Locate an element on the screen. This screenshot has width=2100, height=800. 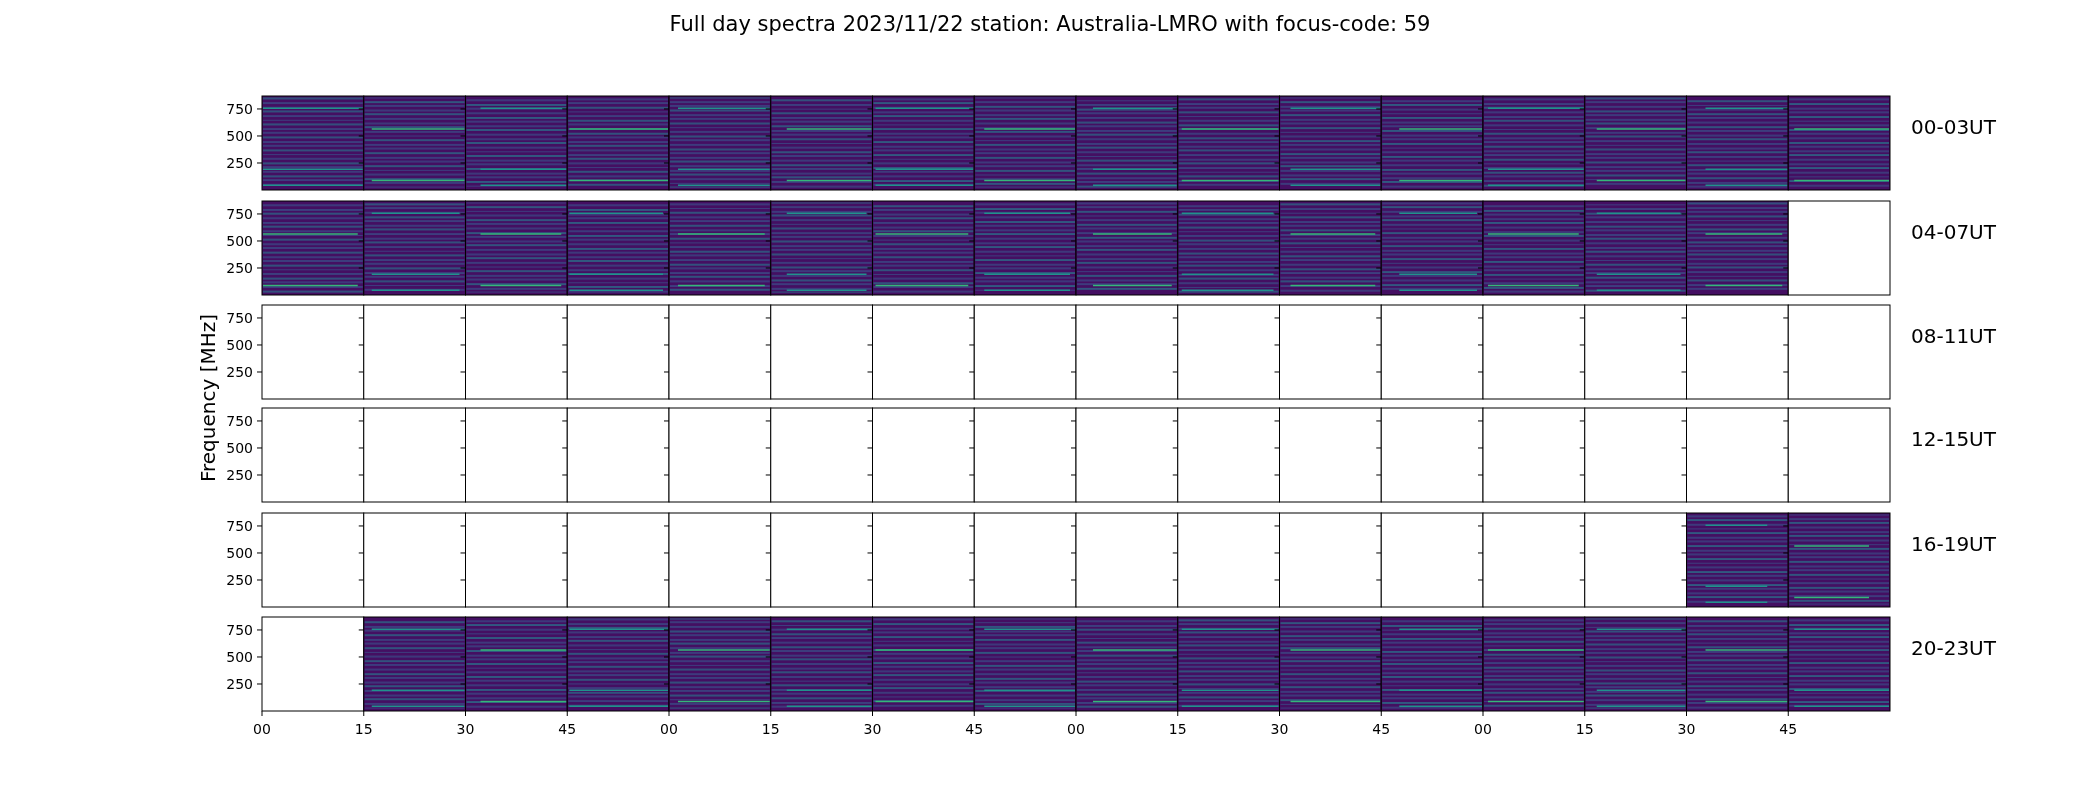
row-time-label: 08-11UT is located at coordinates (1953, 336).